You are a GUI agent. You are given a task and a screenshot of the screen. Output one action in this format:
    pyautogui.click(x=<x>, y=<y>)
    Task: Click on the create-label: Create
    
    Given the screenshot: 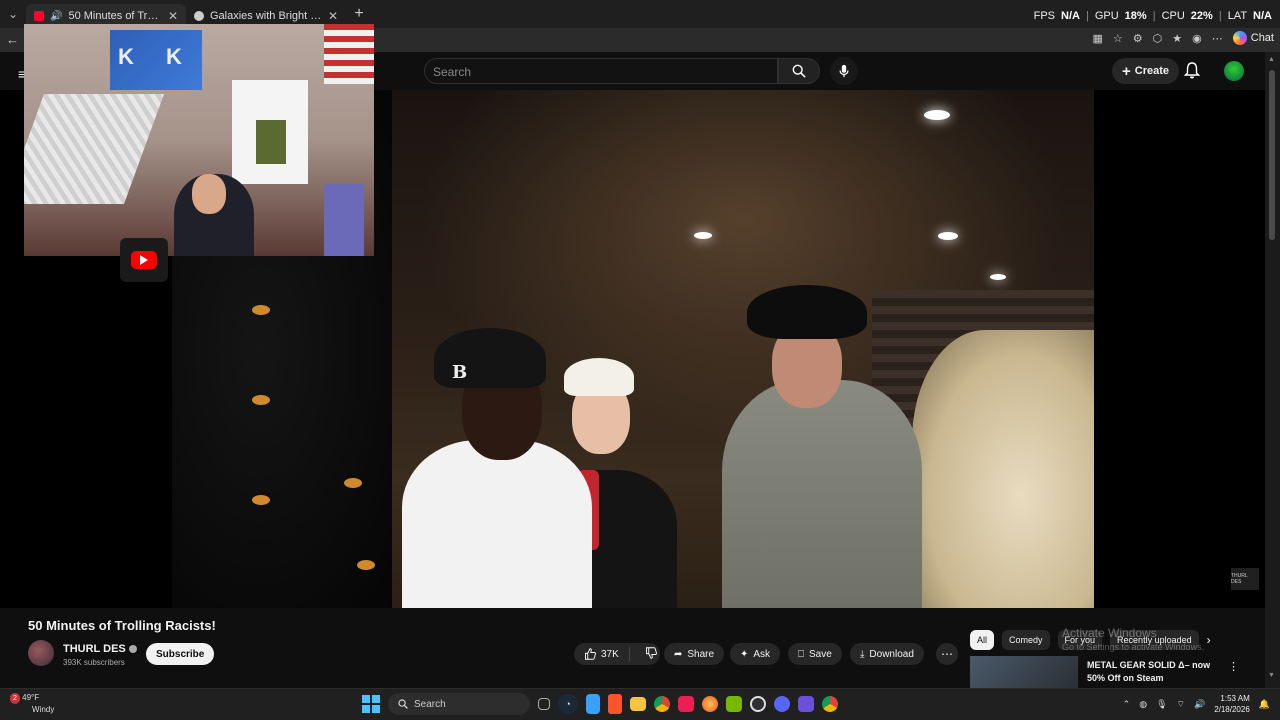 What is the action you would take?
    pyautogui.click(x=1152, y=71)
    